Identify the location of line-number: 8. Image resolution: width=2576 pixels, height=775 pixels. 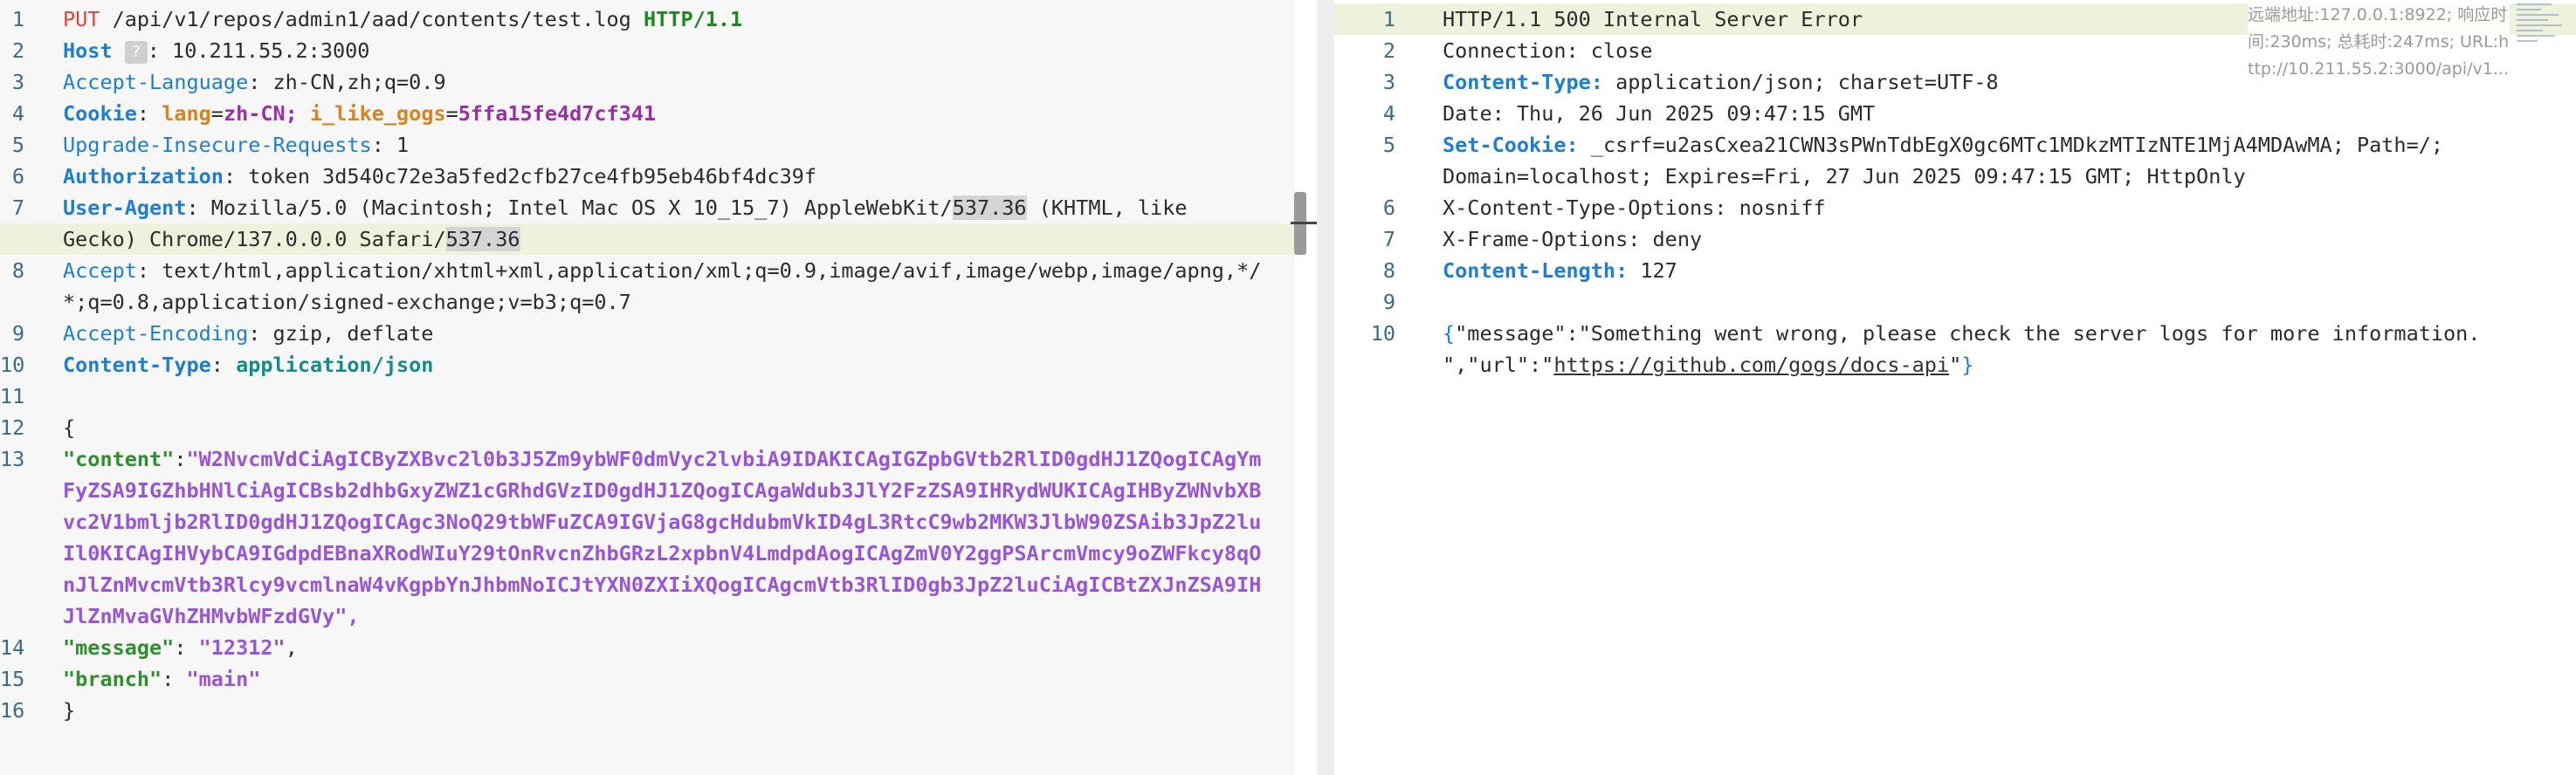
(17, 270).